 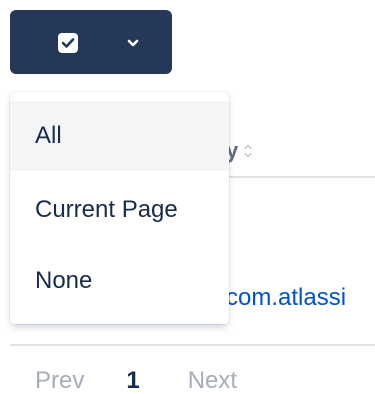 What do you see at coordinates (59, 380) in the screenshot?
I see `prev-page-button: Prev` at bounding box center [59, 380].